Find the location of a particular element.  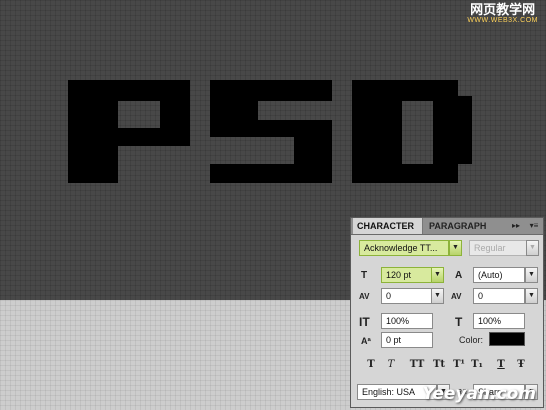

font-style-dropdown: ▼ is located at coordinates (532, 248).